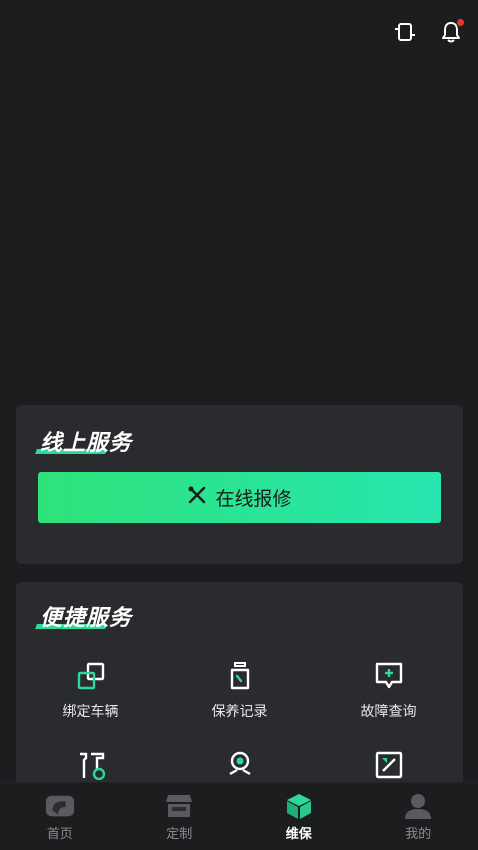  Describe the element at coordinates (418, 834) in the screenshot. I see `tab-label: 我的` at that location.